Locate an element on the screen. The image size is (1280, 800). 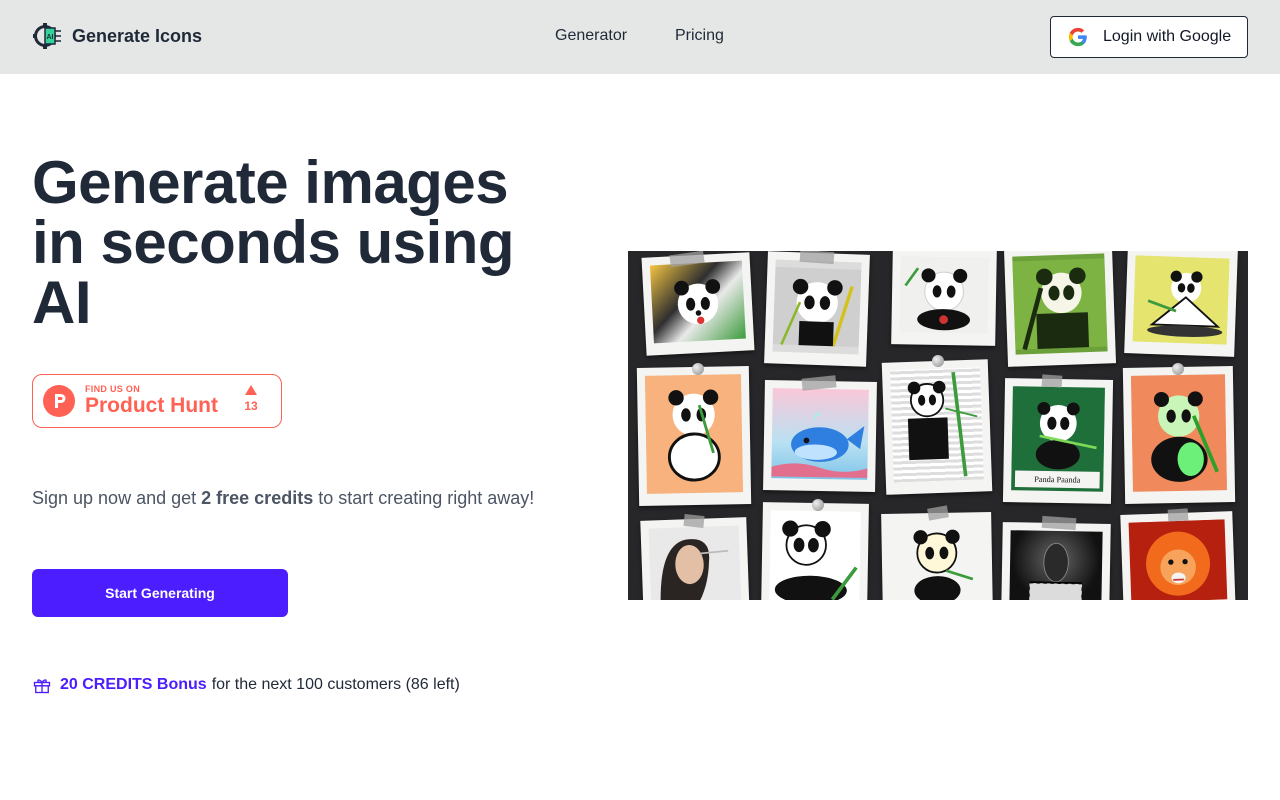
nav-link-generator: Generator is located at coordinates (591, 36).